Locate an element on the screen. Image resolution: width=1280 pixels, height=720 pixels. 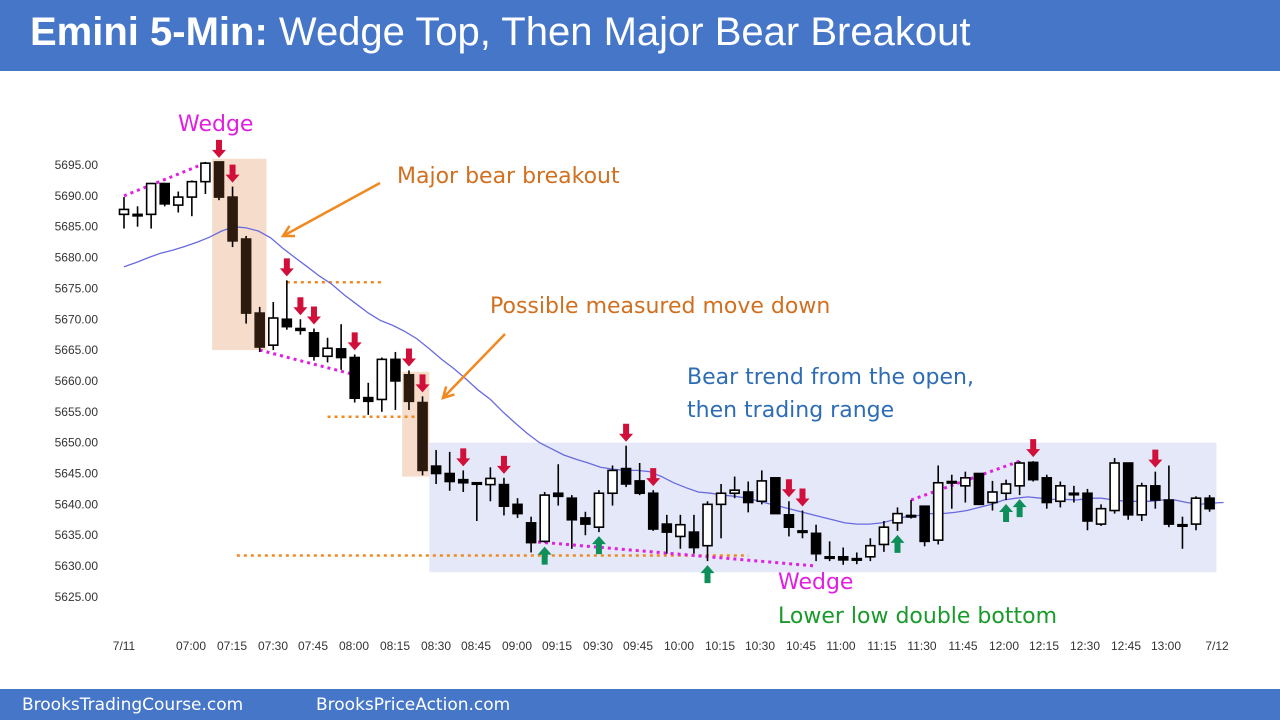
y-tick-label: 5650.00 is located at coordinates (77, 443).